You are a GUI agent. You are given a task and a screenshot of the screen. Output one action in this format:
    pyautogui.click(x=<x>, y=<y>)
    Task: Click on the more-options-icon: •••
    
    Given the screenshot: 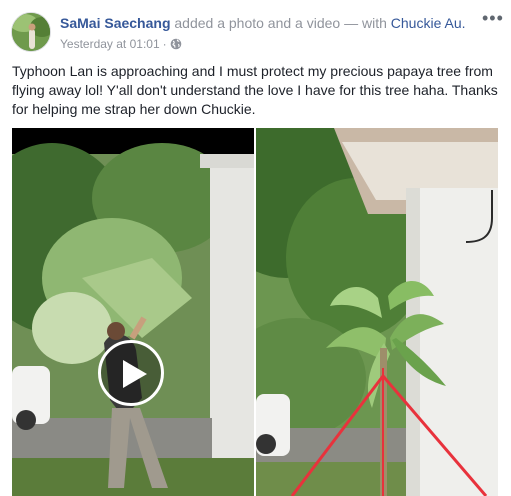 What is the action you would take?
    pyautogui.click(x=492, y=19)
    